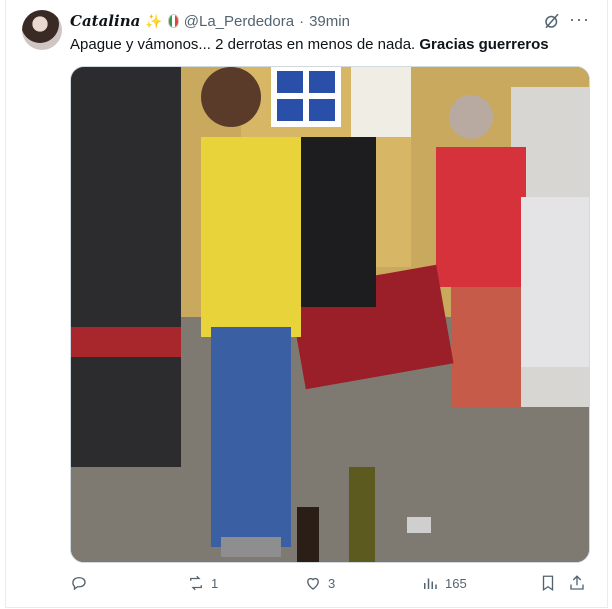  I want to click on reply-icon, so click(79, 584).